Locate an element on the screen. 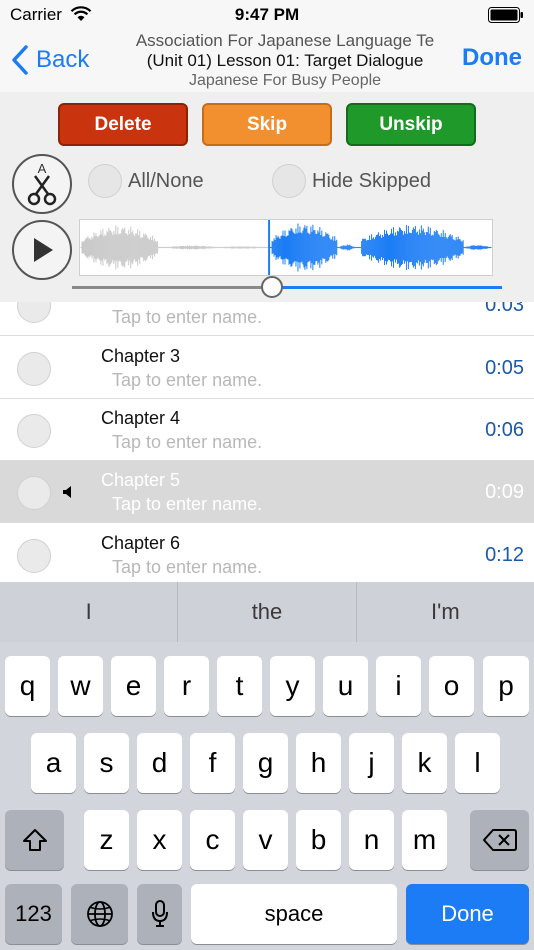 The height and width of the screenshot is (950, 534). all-none-radio is located at coordinates (105, 181).